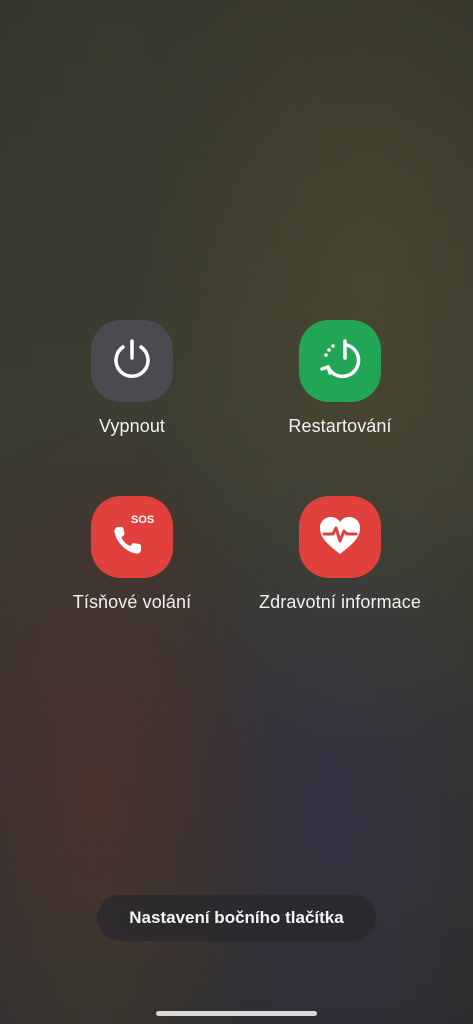 The height and width of the screenshot is (1024, 473). I want to click on medical-info-tile, so click(340, 537).